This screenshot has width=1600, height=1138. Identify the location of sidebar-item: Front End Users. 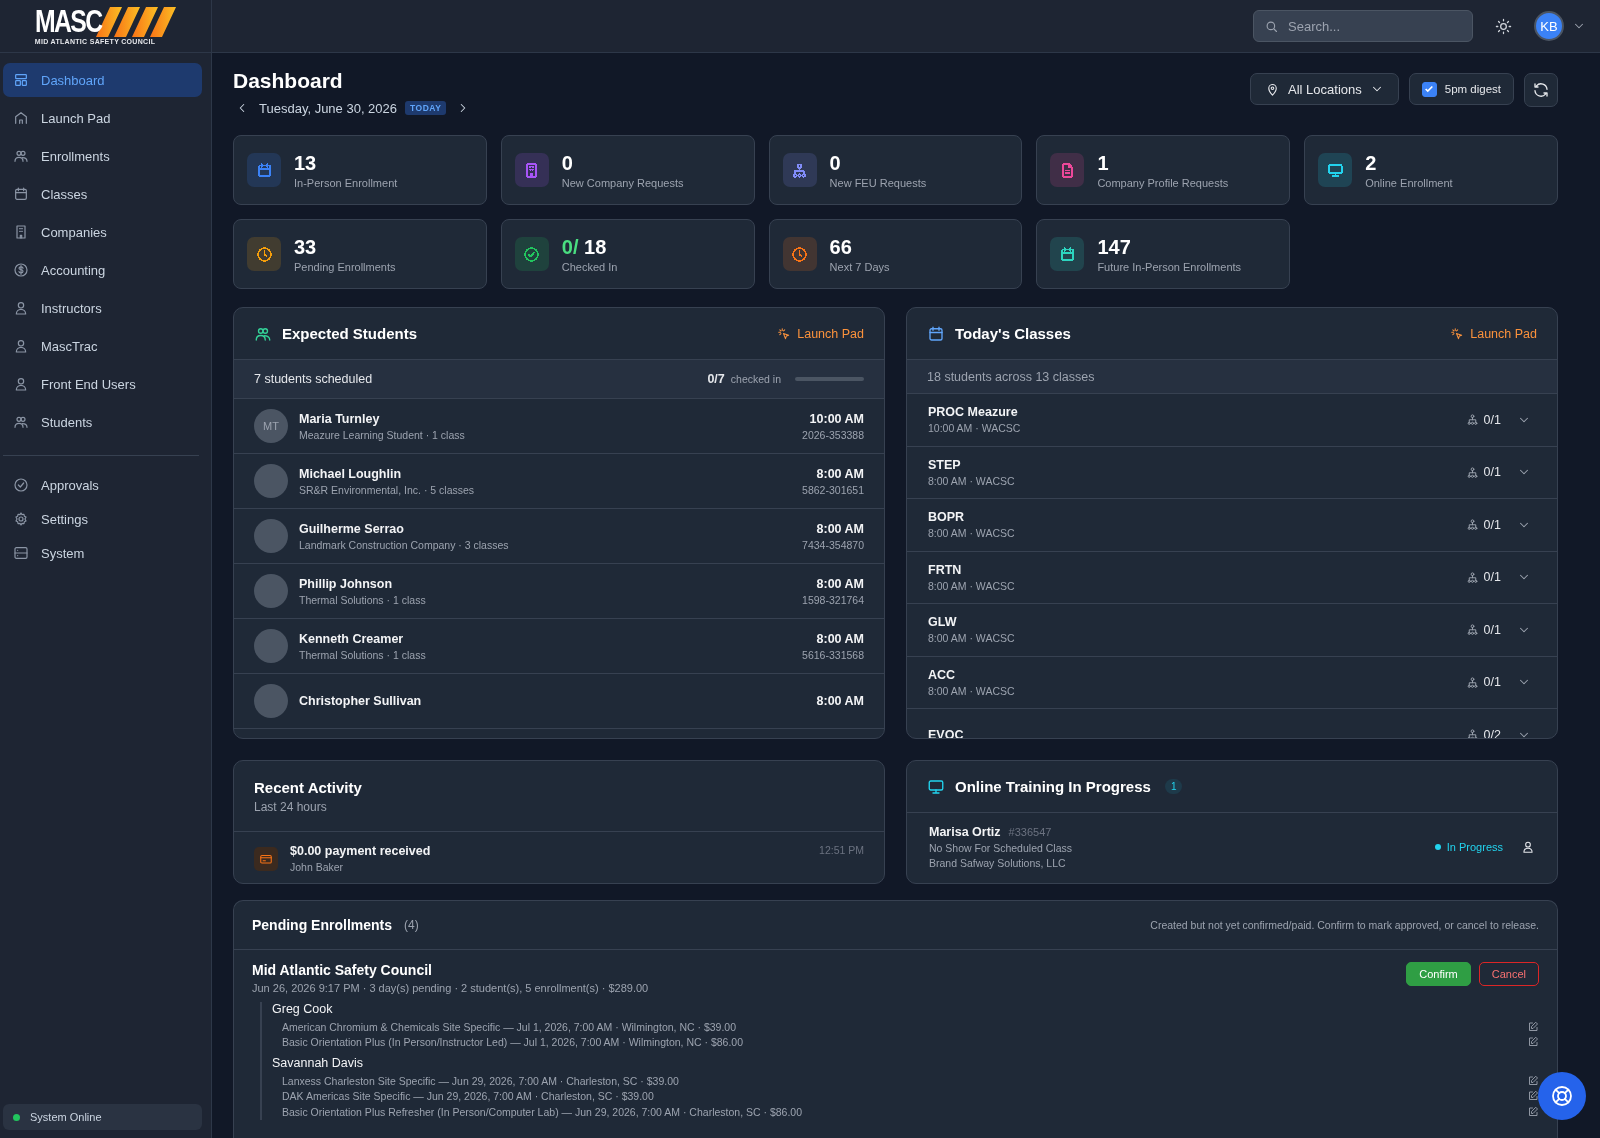
(102, 384).